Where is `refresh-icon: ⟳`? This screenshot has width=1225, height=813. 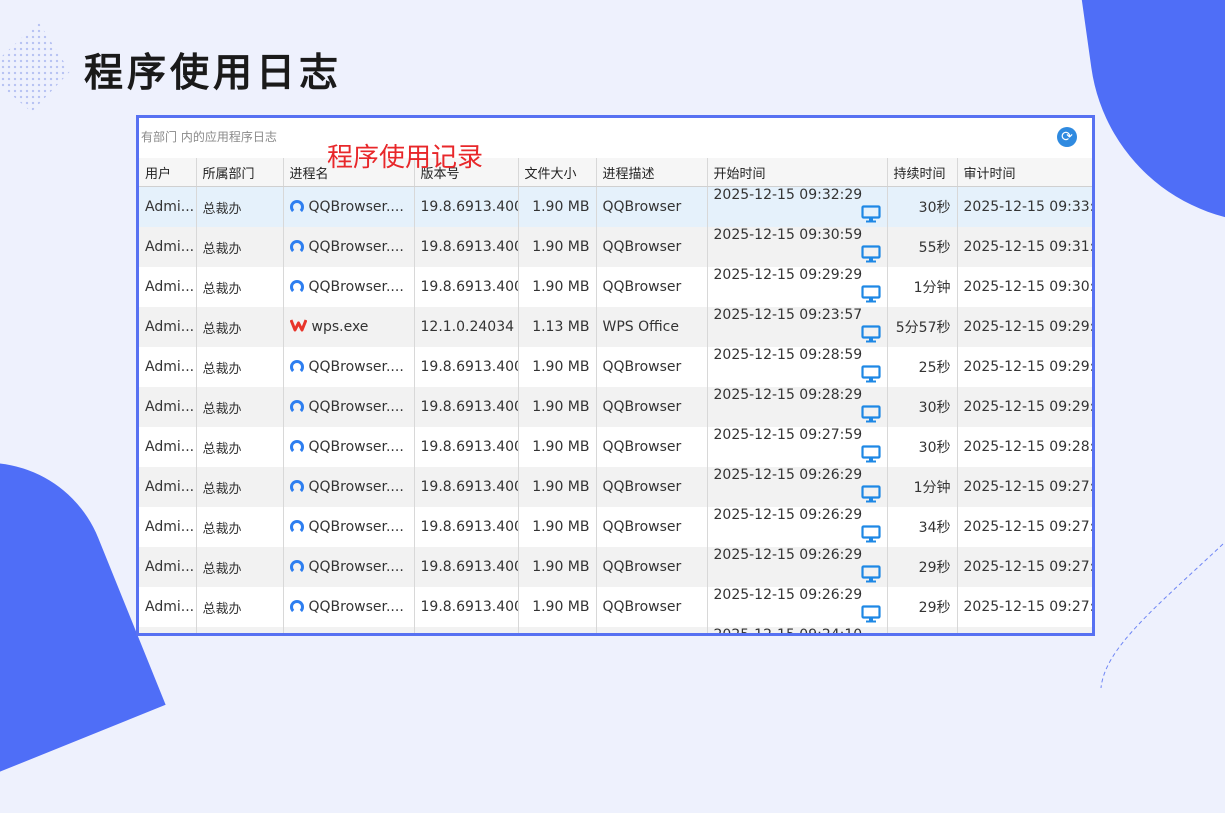
refresh-icon: ⟳ is located at coordinates (1067, 137).